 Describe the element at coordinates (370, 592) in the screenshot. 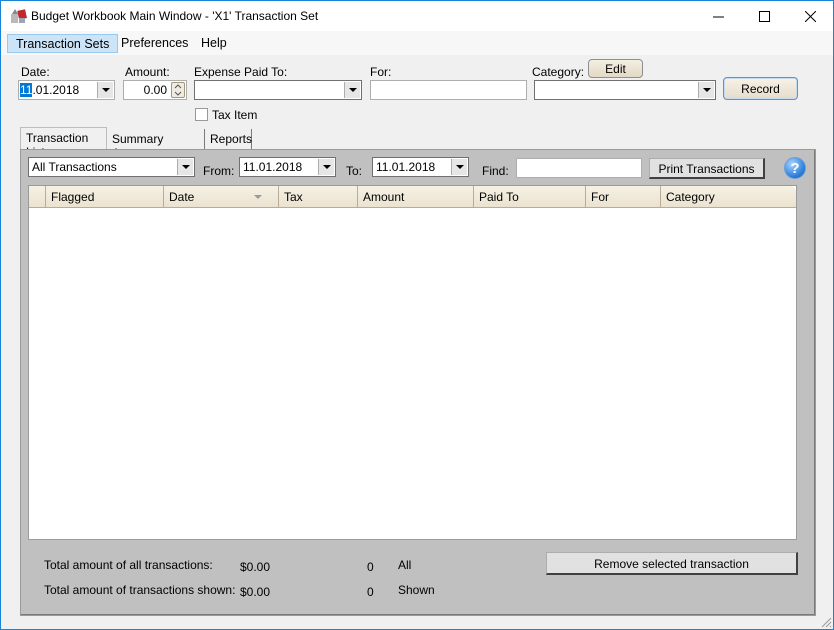

I see `total-shown-count: 0` at that location.